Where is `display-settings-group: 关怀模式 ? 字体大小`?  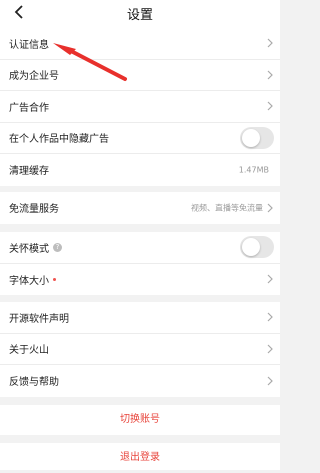 display-settings-group: 关怀模式 ? 字体大小 is located at coordinates (140, 263).